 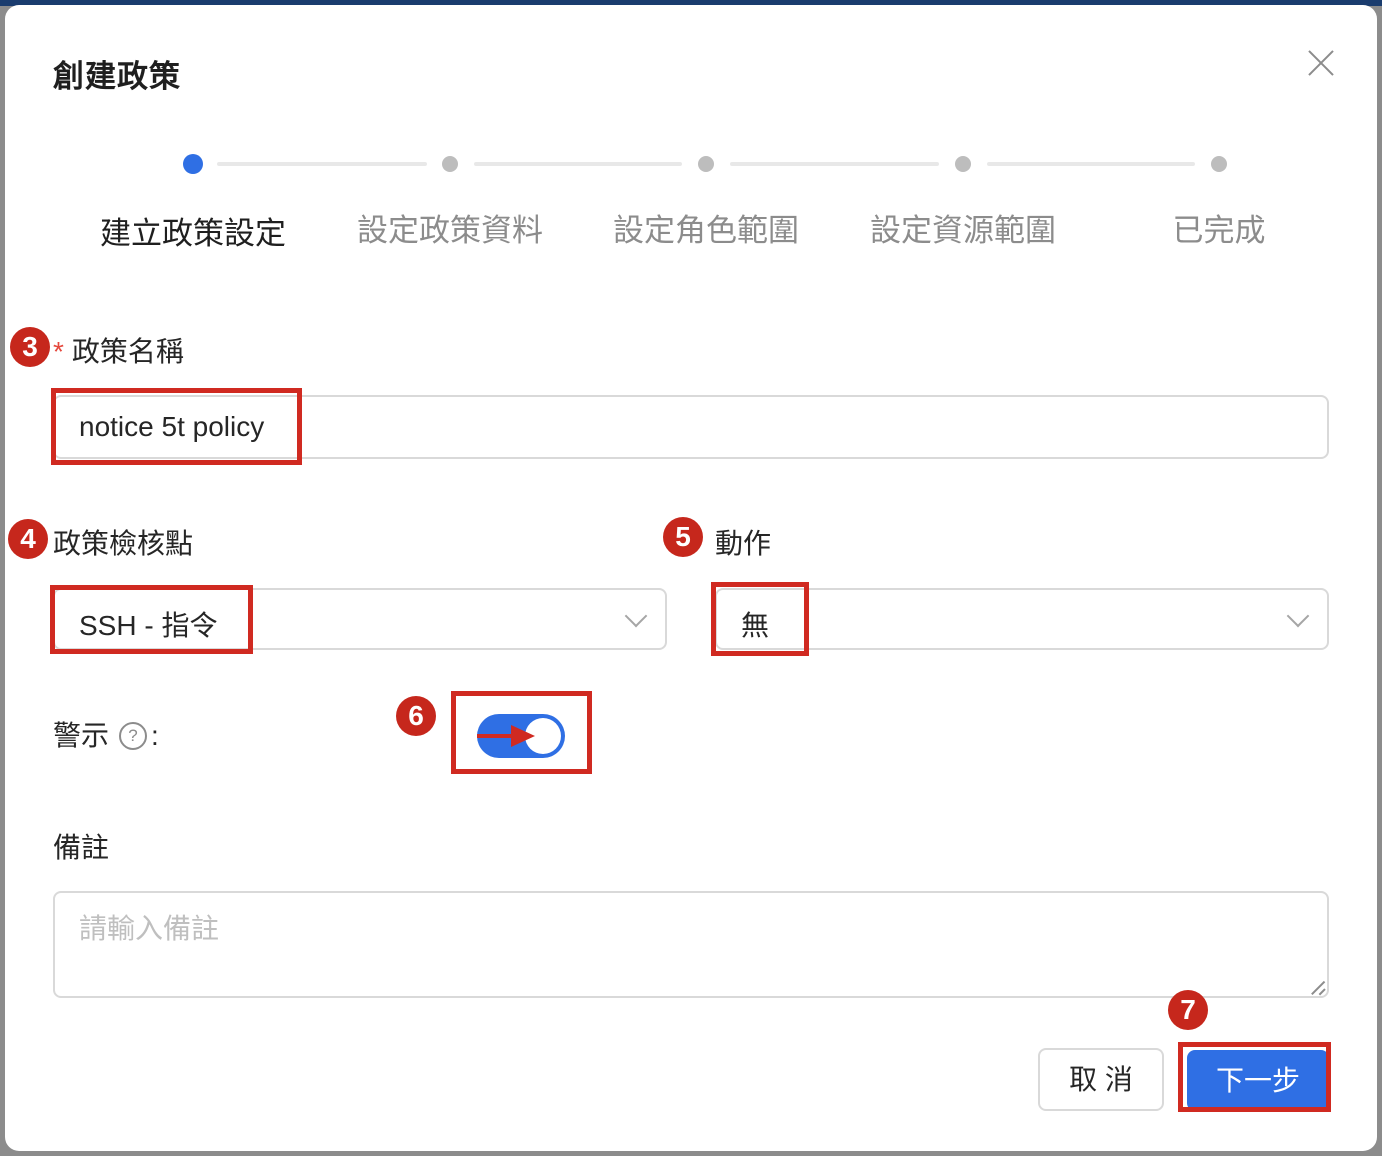 I want to click on step-1-label: 建立政策設定, so click(x=193, y=233).